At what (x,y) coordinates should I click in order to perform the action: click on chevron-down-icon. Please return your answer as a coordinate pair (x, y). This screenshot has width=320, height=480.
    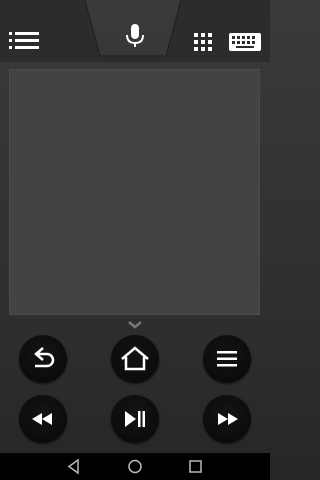
    Looking at the image, I should click on (135, 325).